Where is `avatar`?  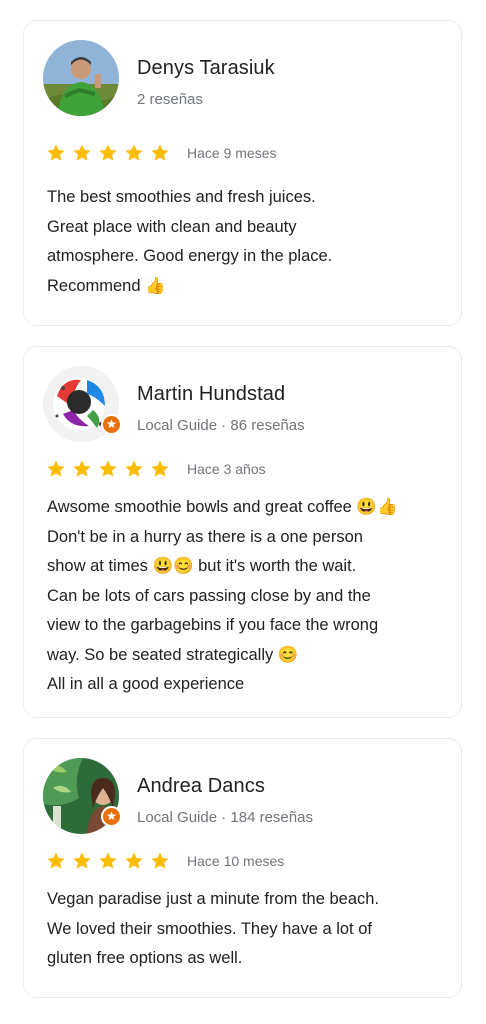
avatar is located at coordinates (81, 78).